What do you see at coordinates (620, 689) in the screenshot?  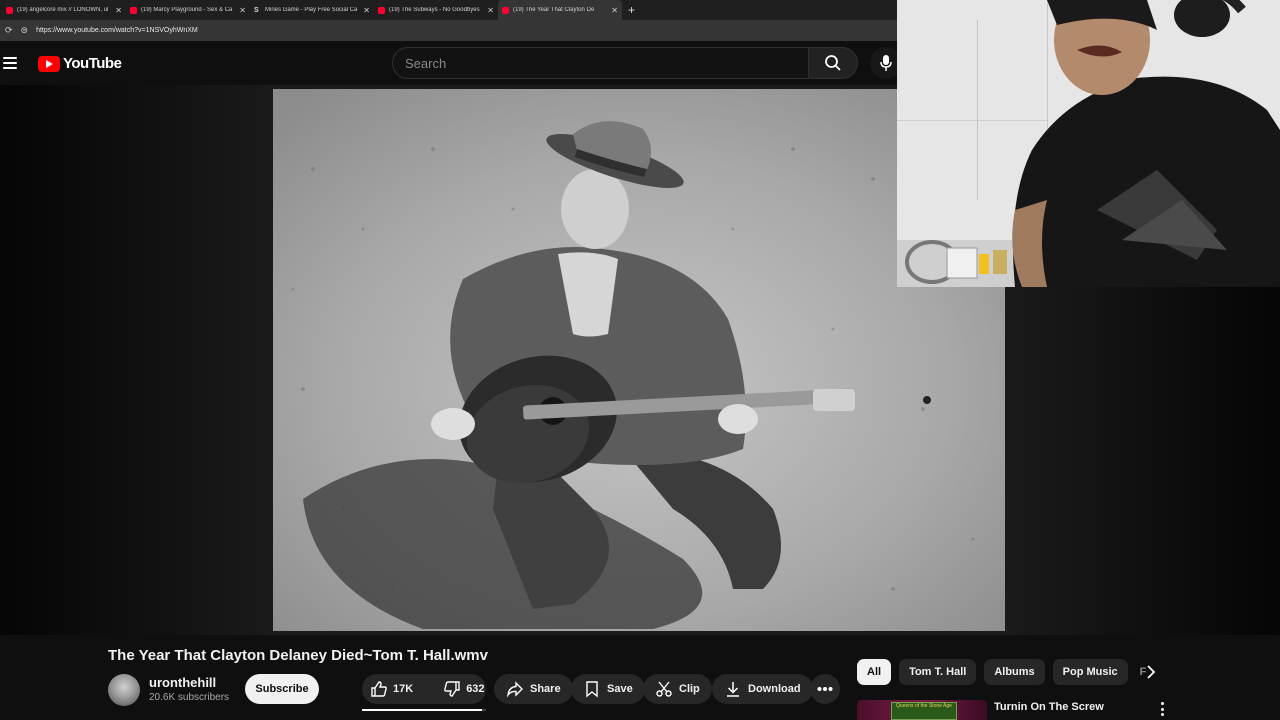 I see `save-label: Save` at bounding box center [620, 689].